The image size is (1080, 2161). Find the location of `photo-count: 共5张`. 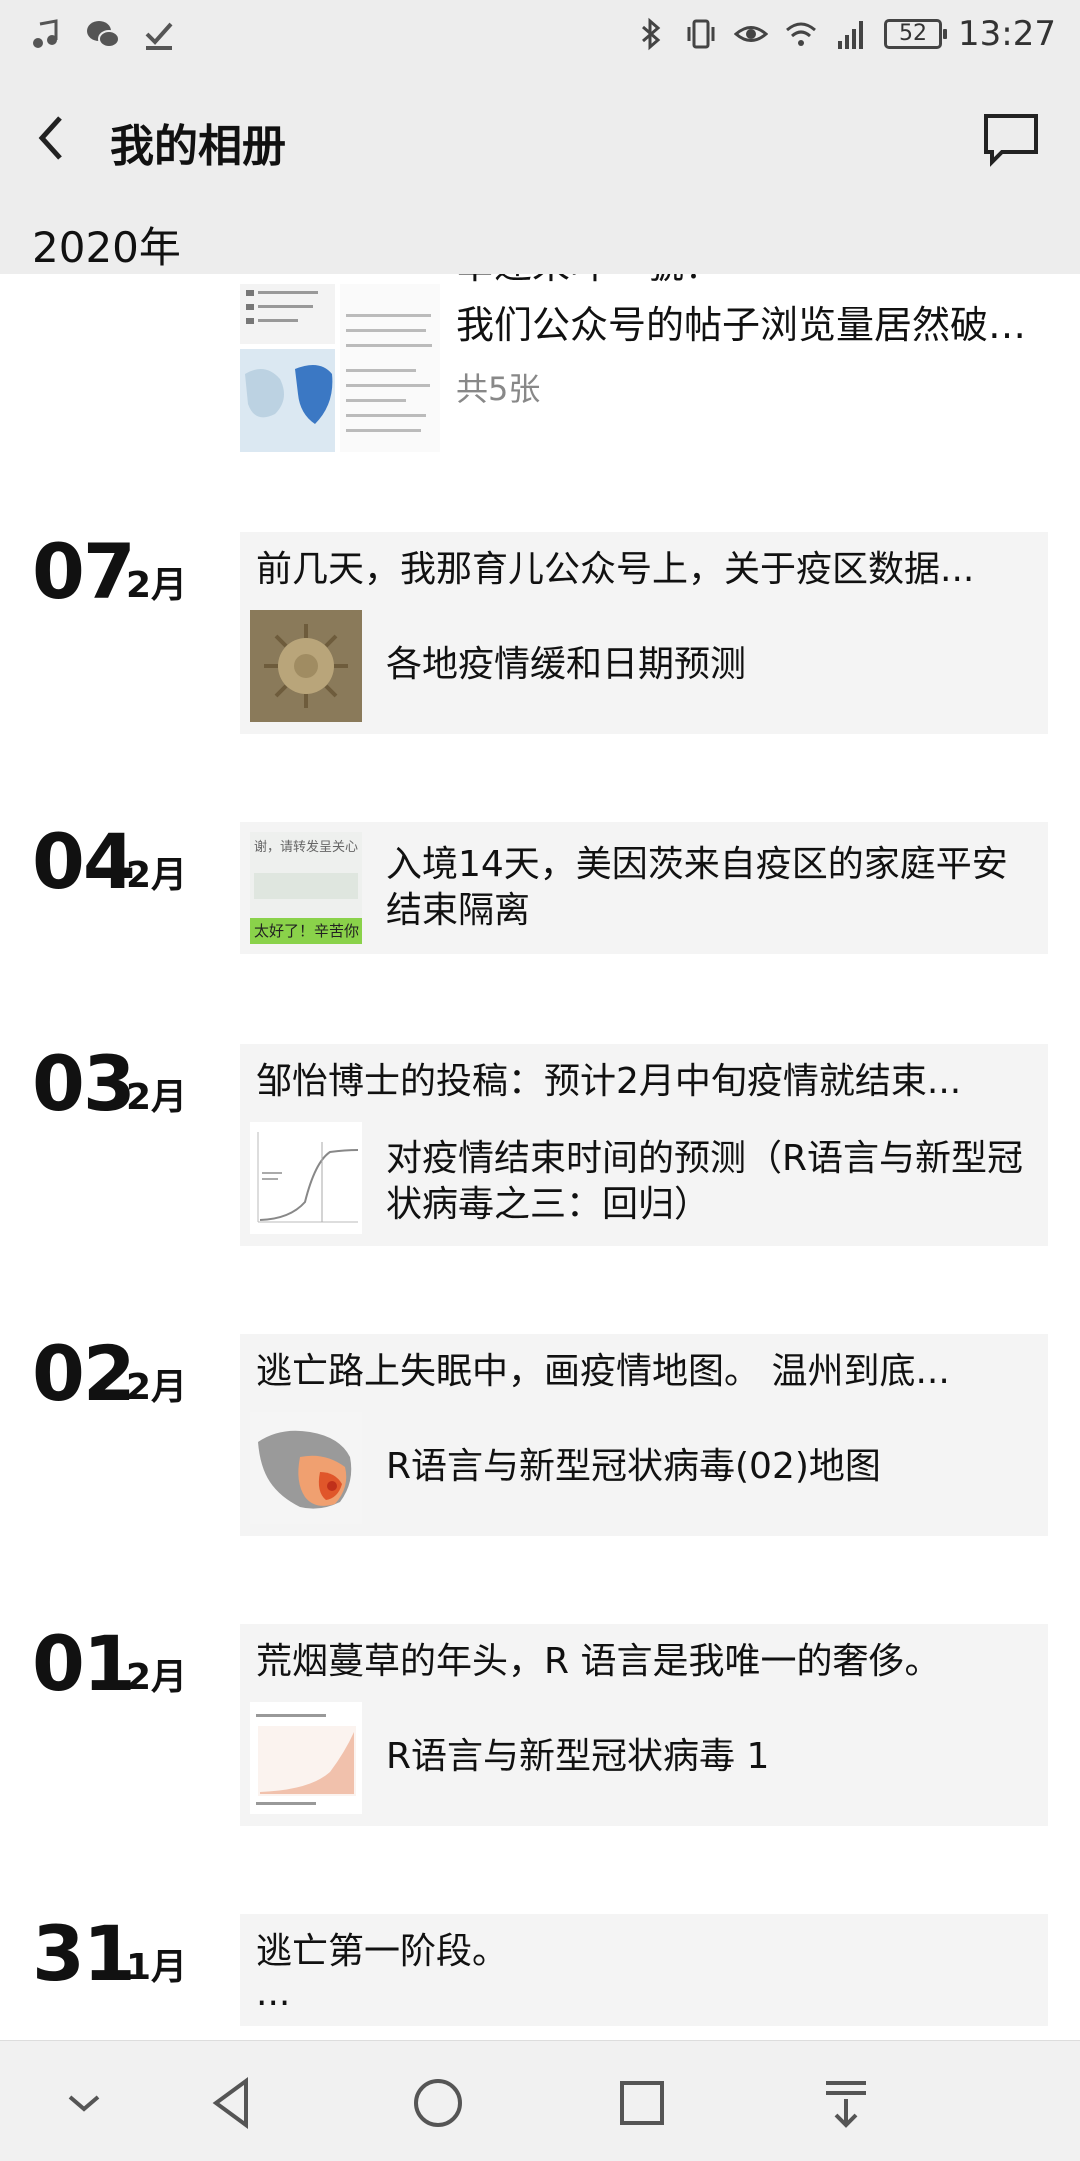

photo-count: 共5张 is located at coordinates (498, 389).